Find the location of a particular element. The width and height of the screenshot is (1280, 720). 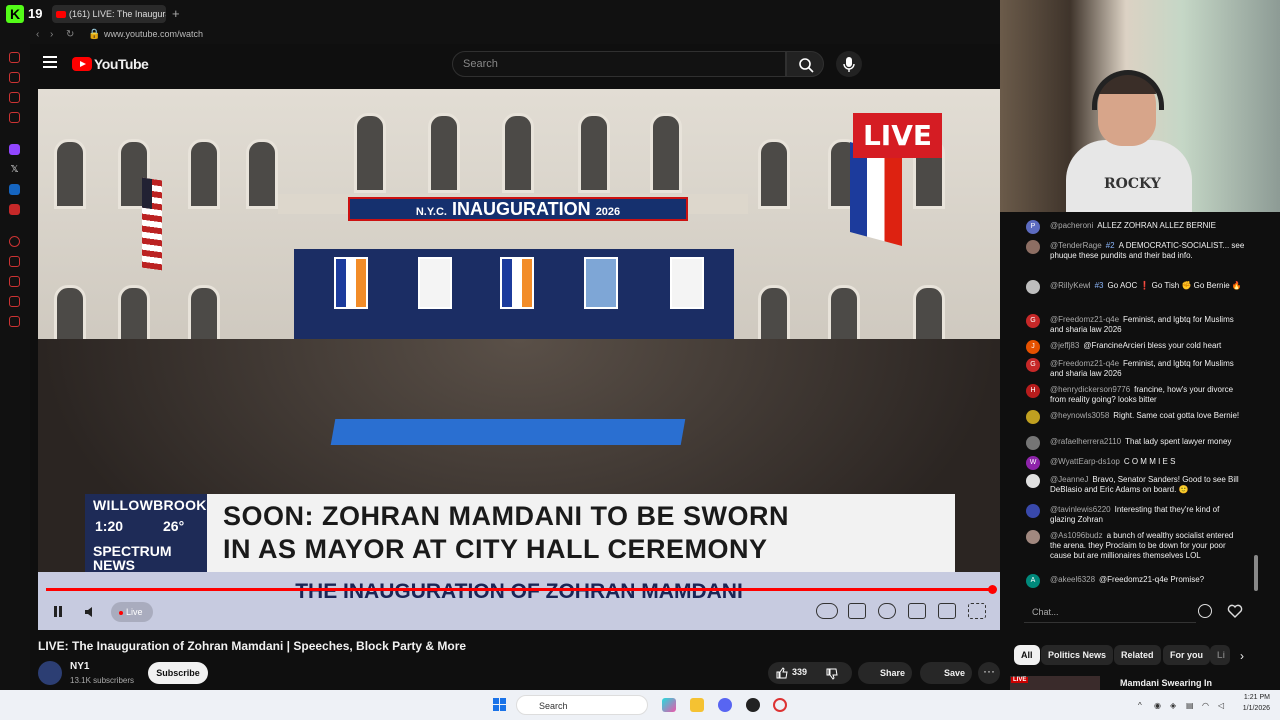

emoji-icon is located at coordinates (1205, 611).